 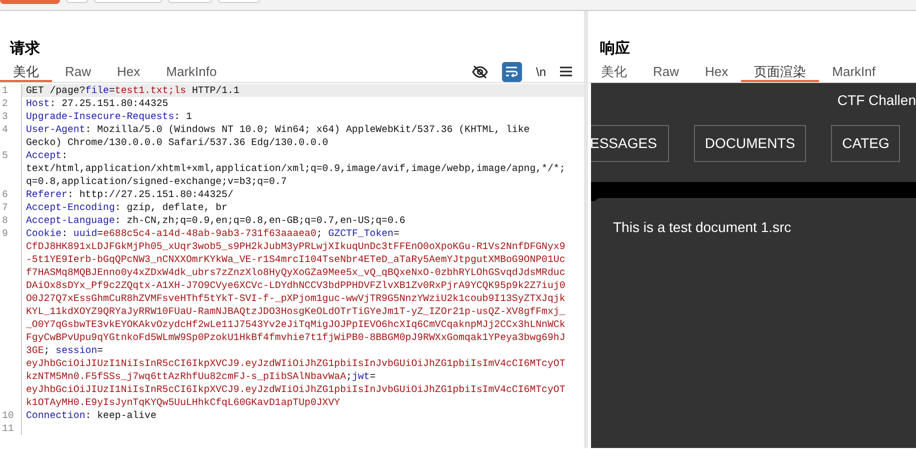 I want to click on wrap-toggle, so click(x=512, y=72).